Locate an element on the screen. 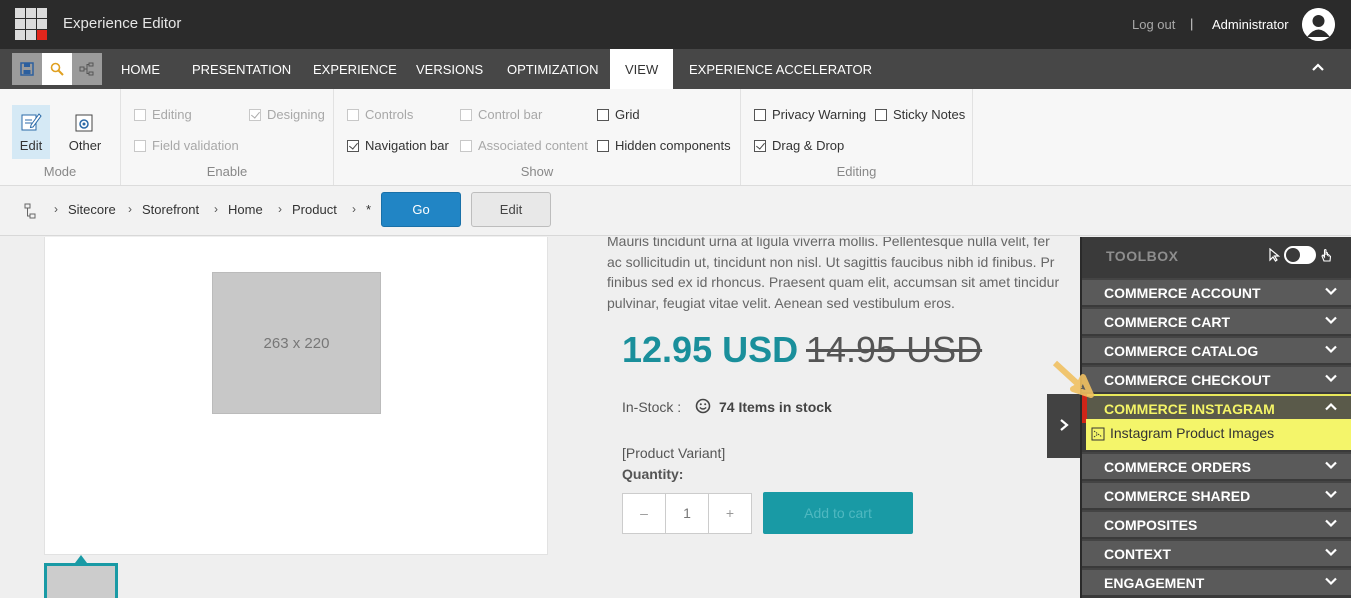 The height and width of the screenshot is (598, 1351). associated-content-checkbox: Associated content is located at coordinates (524, 145).